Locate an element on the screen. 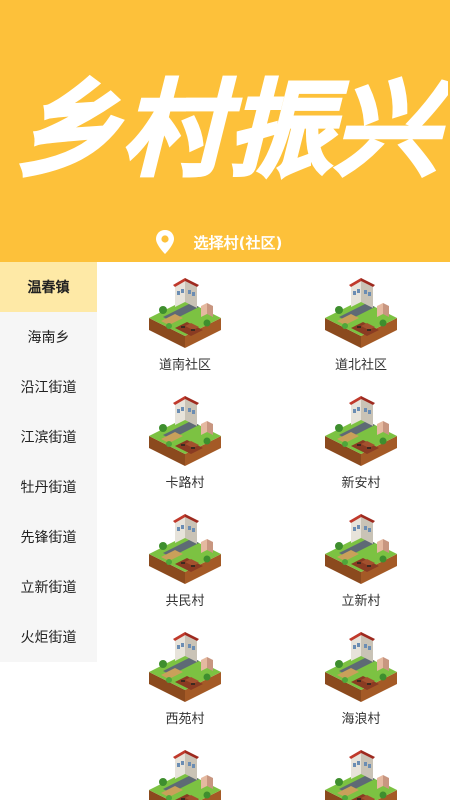 Image resolution: width=450 pixels, height=800 pixels. sidebar-item-wenchun: 温春镇 is located at coordinates (48, 287).